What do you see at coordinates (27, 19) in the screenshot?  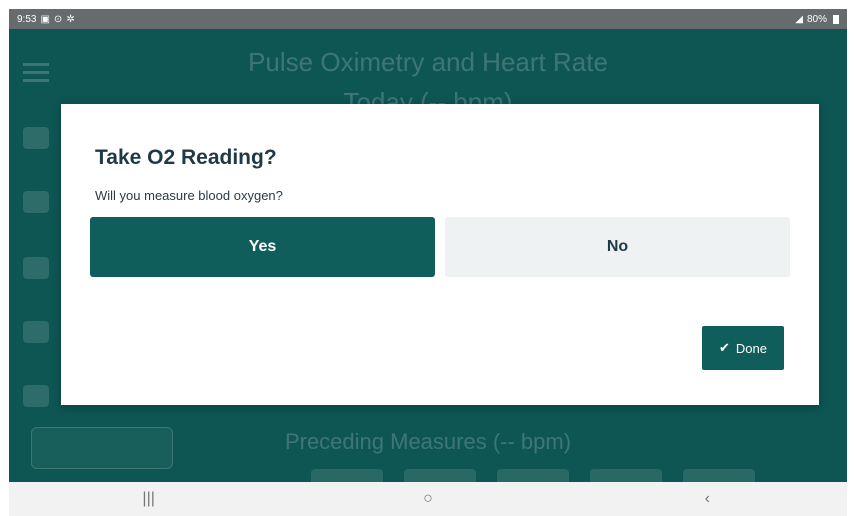 I see `status-time: 9:53` at bounding box center [27, 19].